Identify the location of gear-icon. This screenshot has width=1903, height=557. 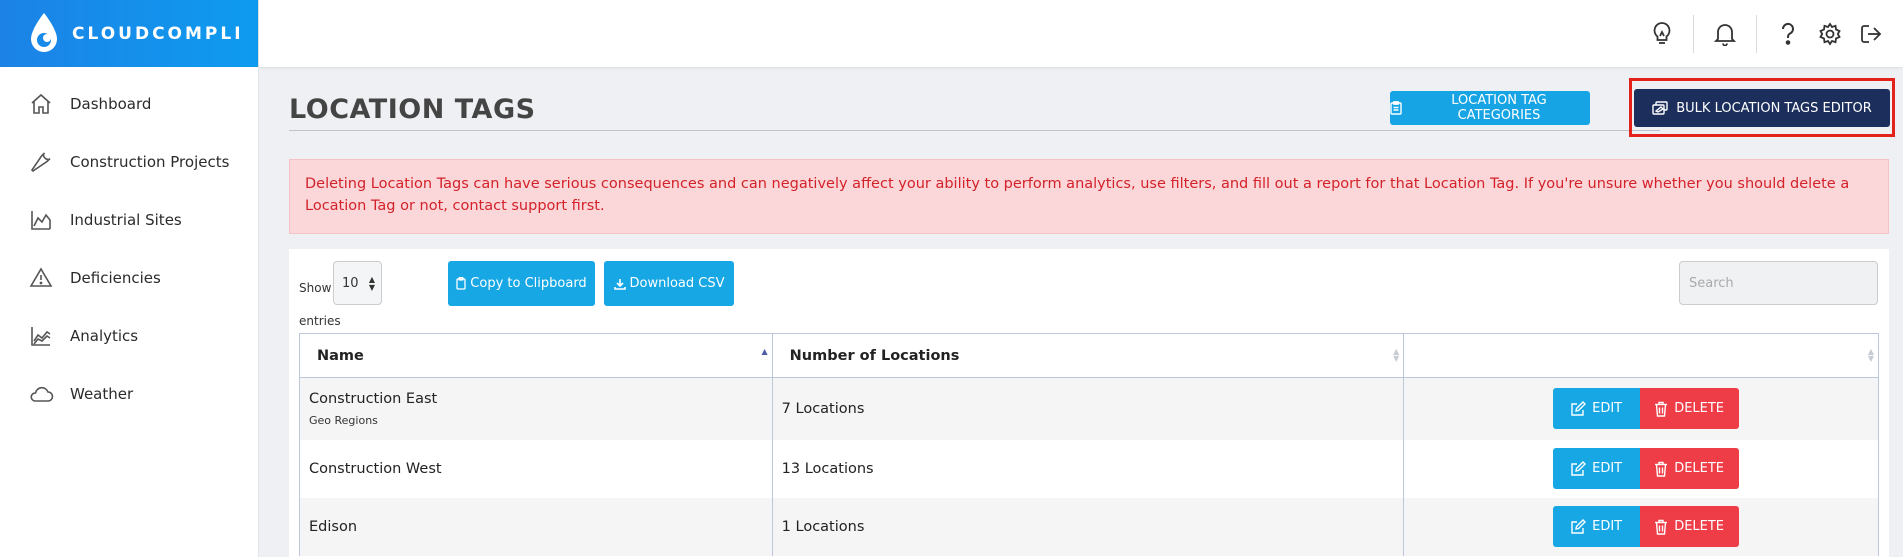
(1830, 34).